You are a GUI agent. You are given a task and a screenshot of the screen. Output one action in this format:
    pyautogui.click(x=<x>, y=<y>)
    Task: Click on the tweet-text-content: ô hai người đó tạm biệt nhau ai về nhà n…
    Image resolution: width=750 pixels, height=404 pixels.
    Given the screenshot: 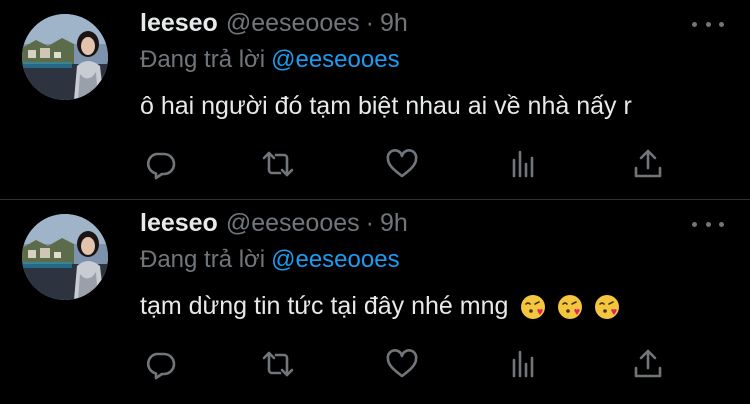 What is the action you would take?
    pyautogui.click(x=386, y=106)
    